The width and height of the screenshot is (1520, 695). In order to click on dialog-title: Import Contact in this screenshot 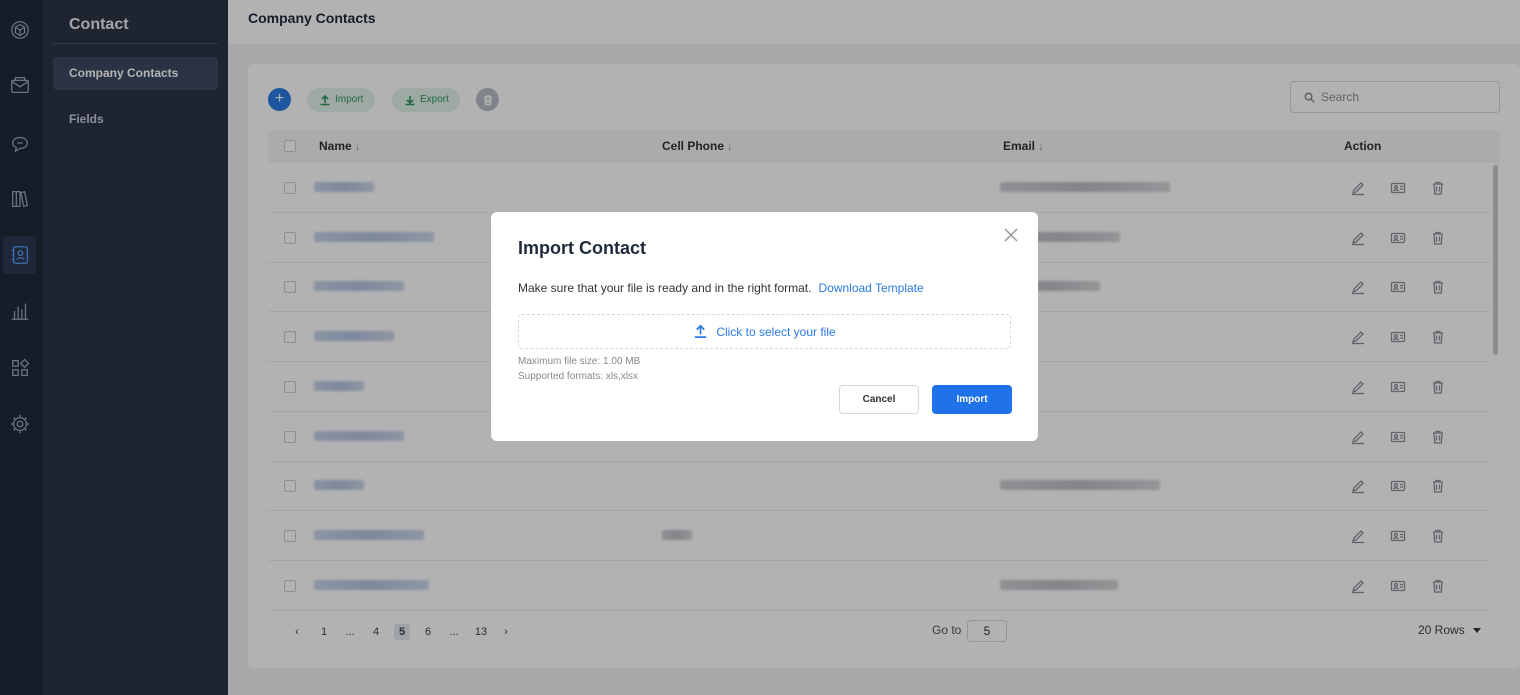, I will do `click(582, 248)`.